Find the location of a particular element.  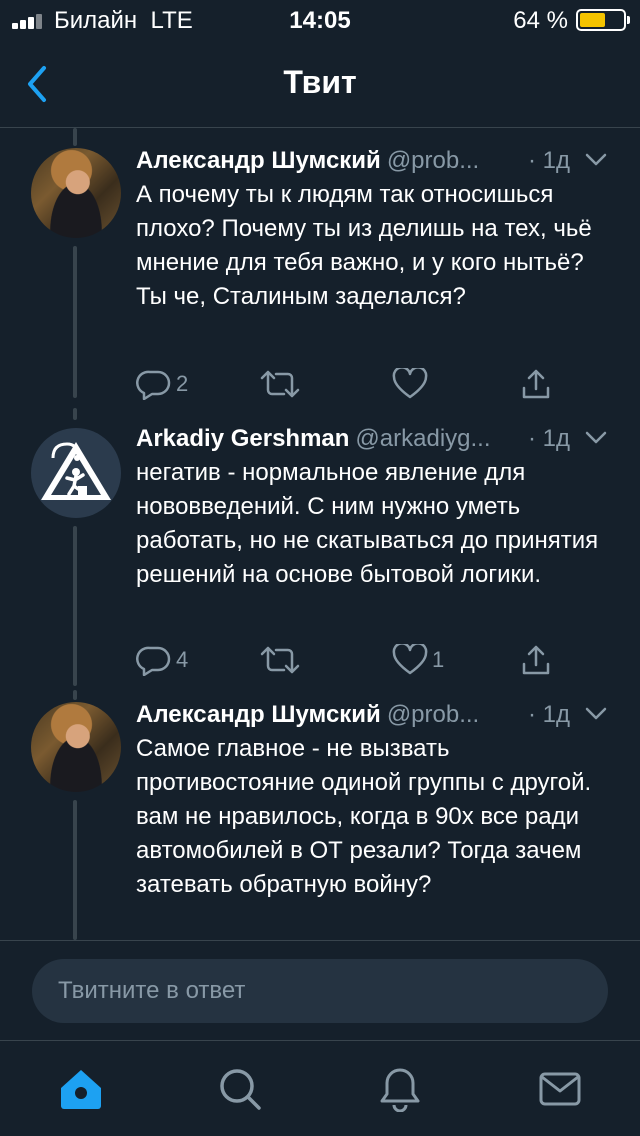

tab-notifications is located at coordinates (400, 1089).